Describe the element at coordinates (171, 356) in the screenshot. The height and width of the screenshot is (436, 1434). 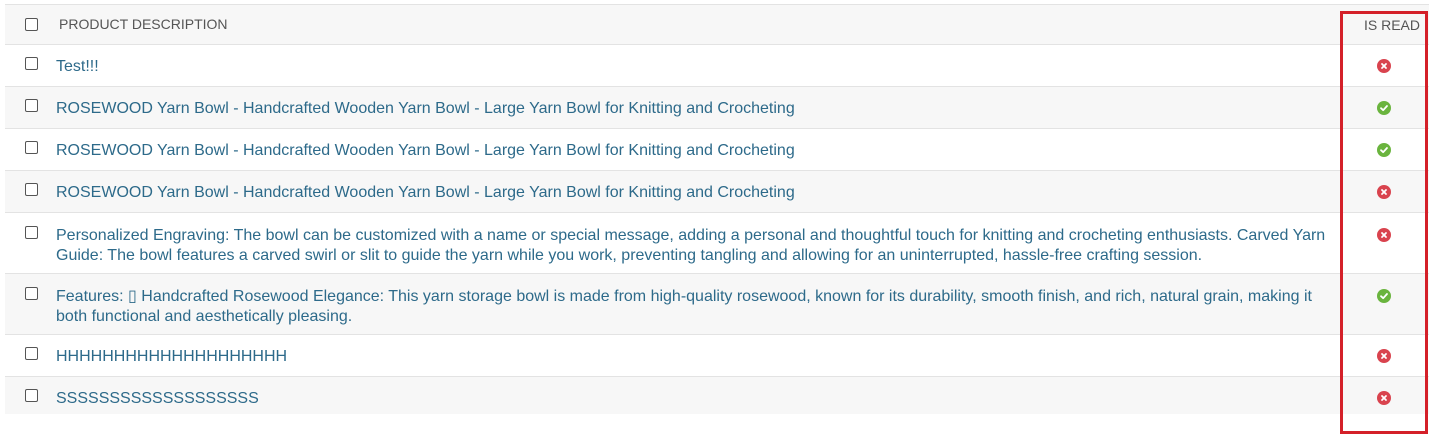
I see `product-description-link: HHHHHHHHHHHHHHHHHHHH` at that location.